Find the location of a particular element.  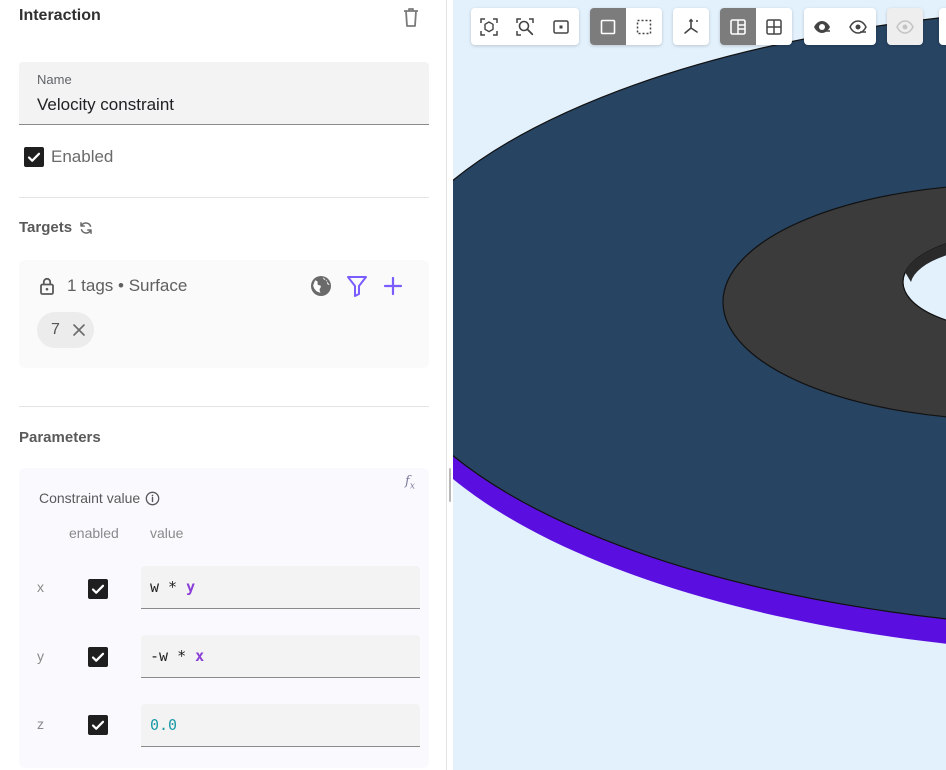

name-field: Name Velocity constraint is located at coordinates (224, 93).